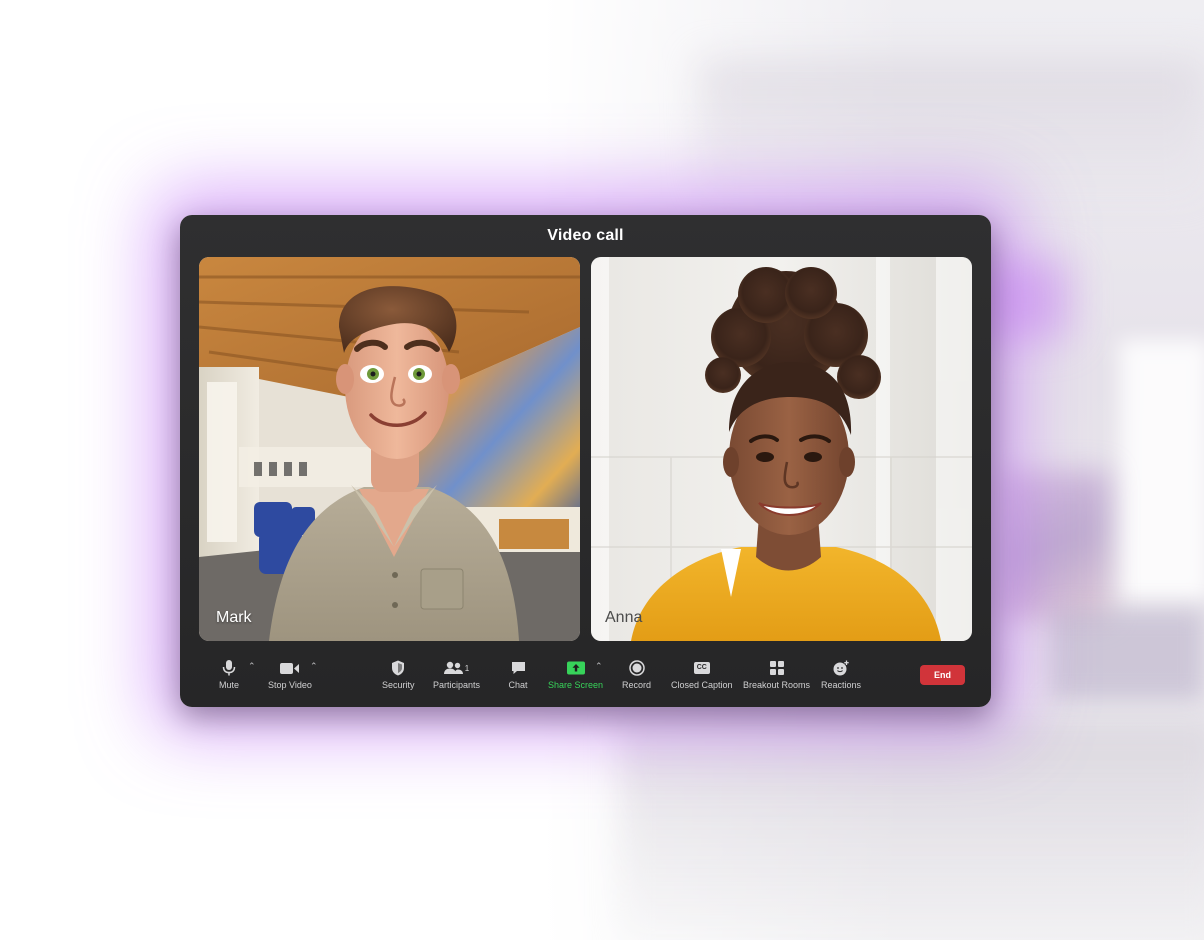 The image size is (1204, 940). What do you see at coordinates (229, 668) in the screenshot?
I see `microphone-icon` at bounding box center [229, 668].